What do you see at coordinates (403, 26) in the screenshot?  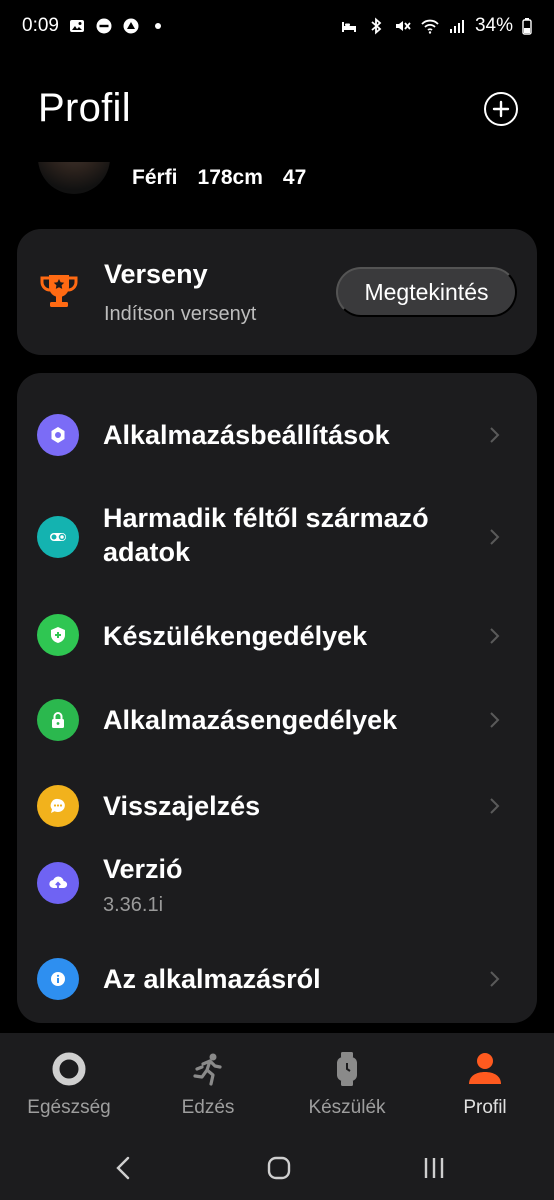 I see `mute-icon` at bounding box center [403, 26].